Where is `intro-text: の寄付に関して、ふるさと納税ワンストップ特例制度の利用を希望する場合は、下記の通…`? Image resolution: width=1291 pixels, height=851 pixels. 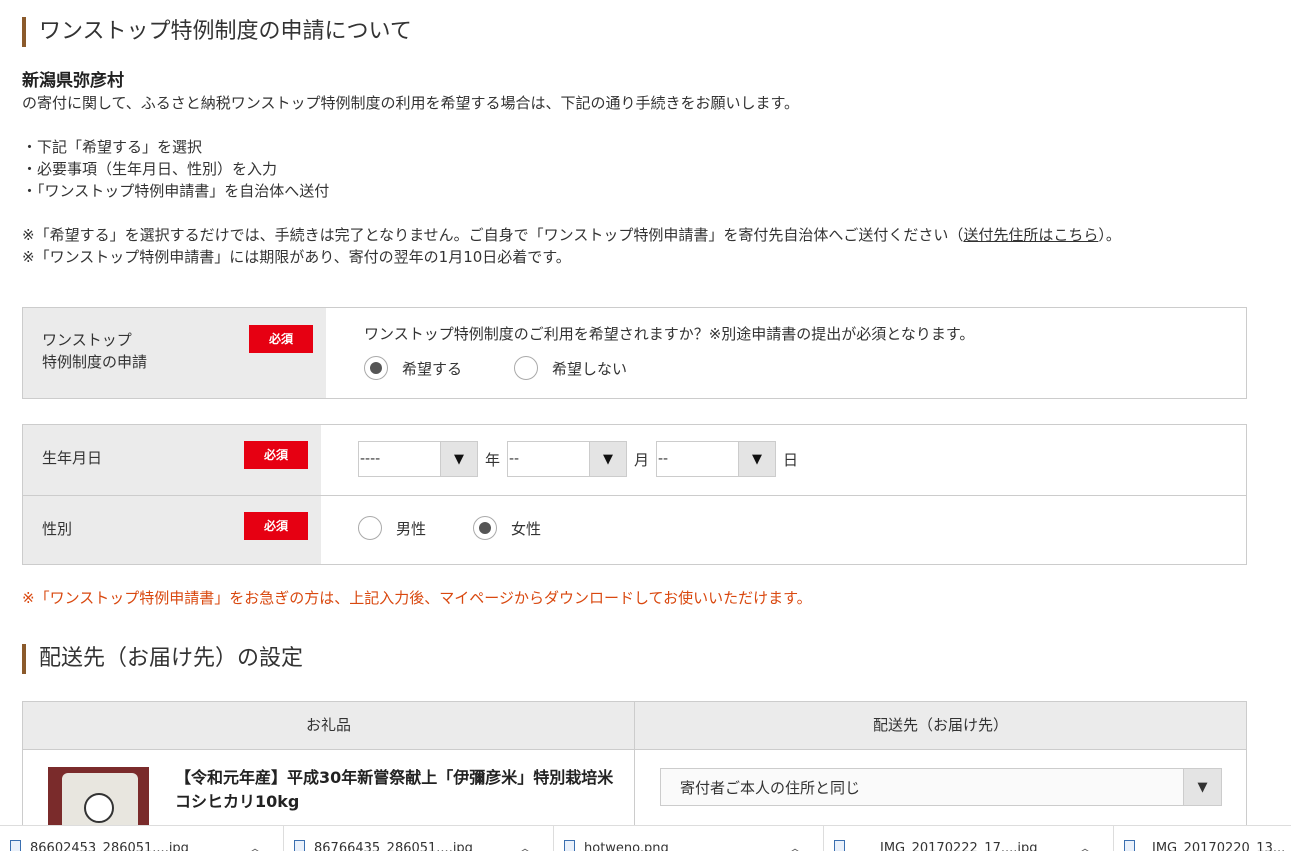 intro-text: の寄付に関して、ふるさと納税ワンストップ特例制度の利用を希望する場合は、下記の通… is located at coordinates (411, 103).